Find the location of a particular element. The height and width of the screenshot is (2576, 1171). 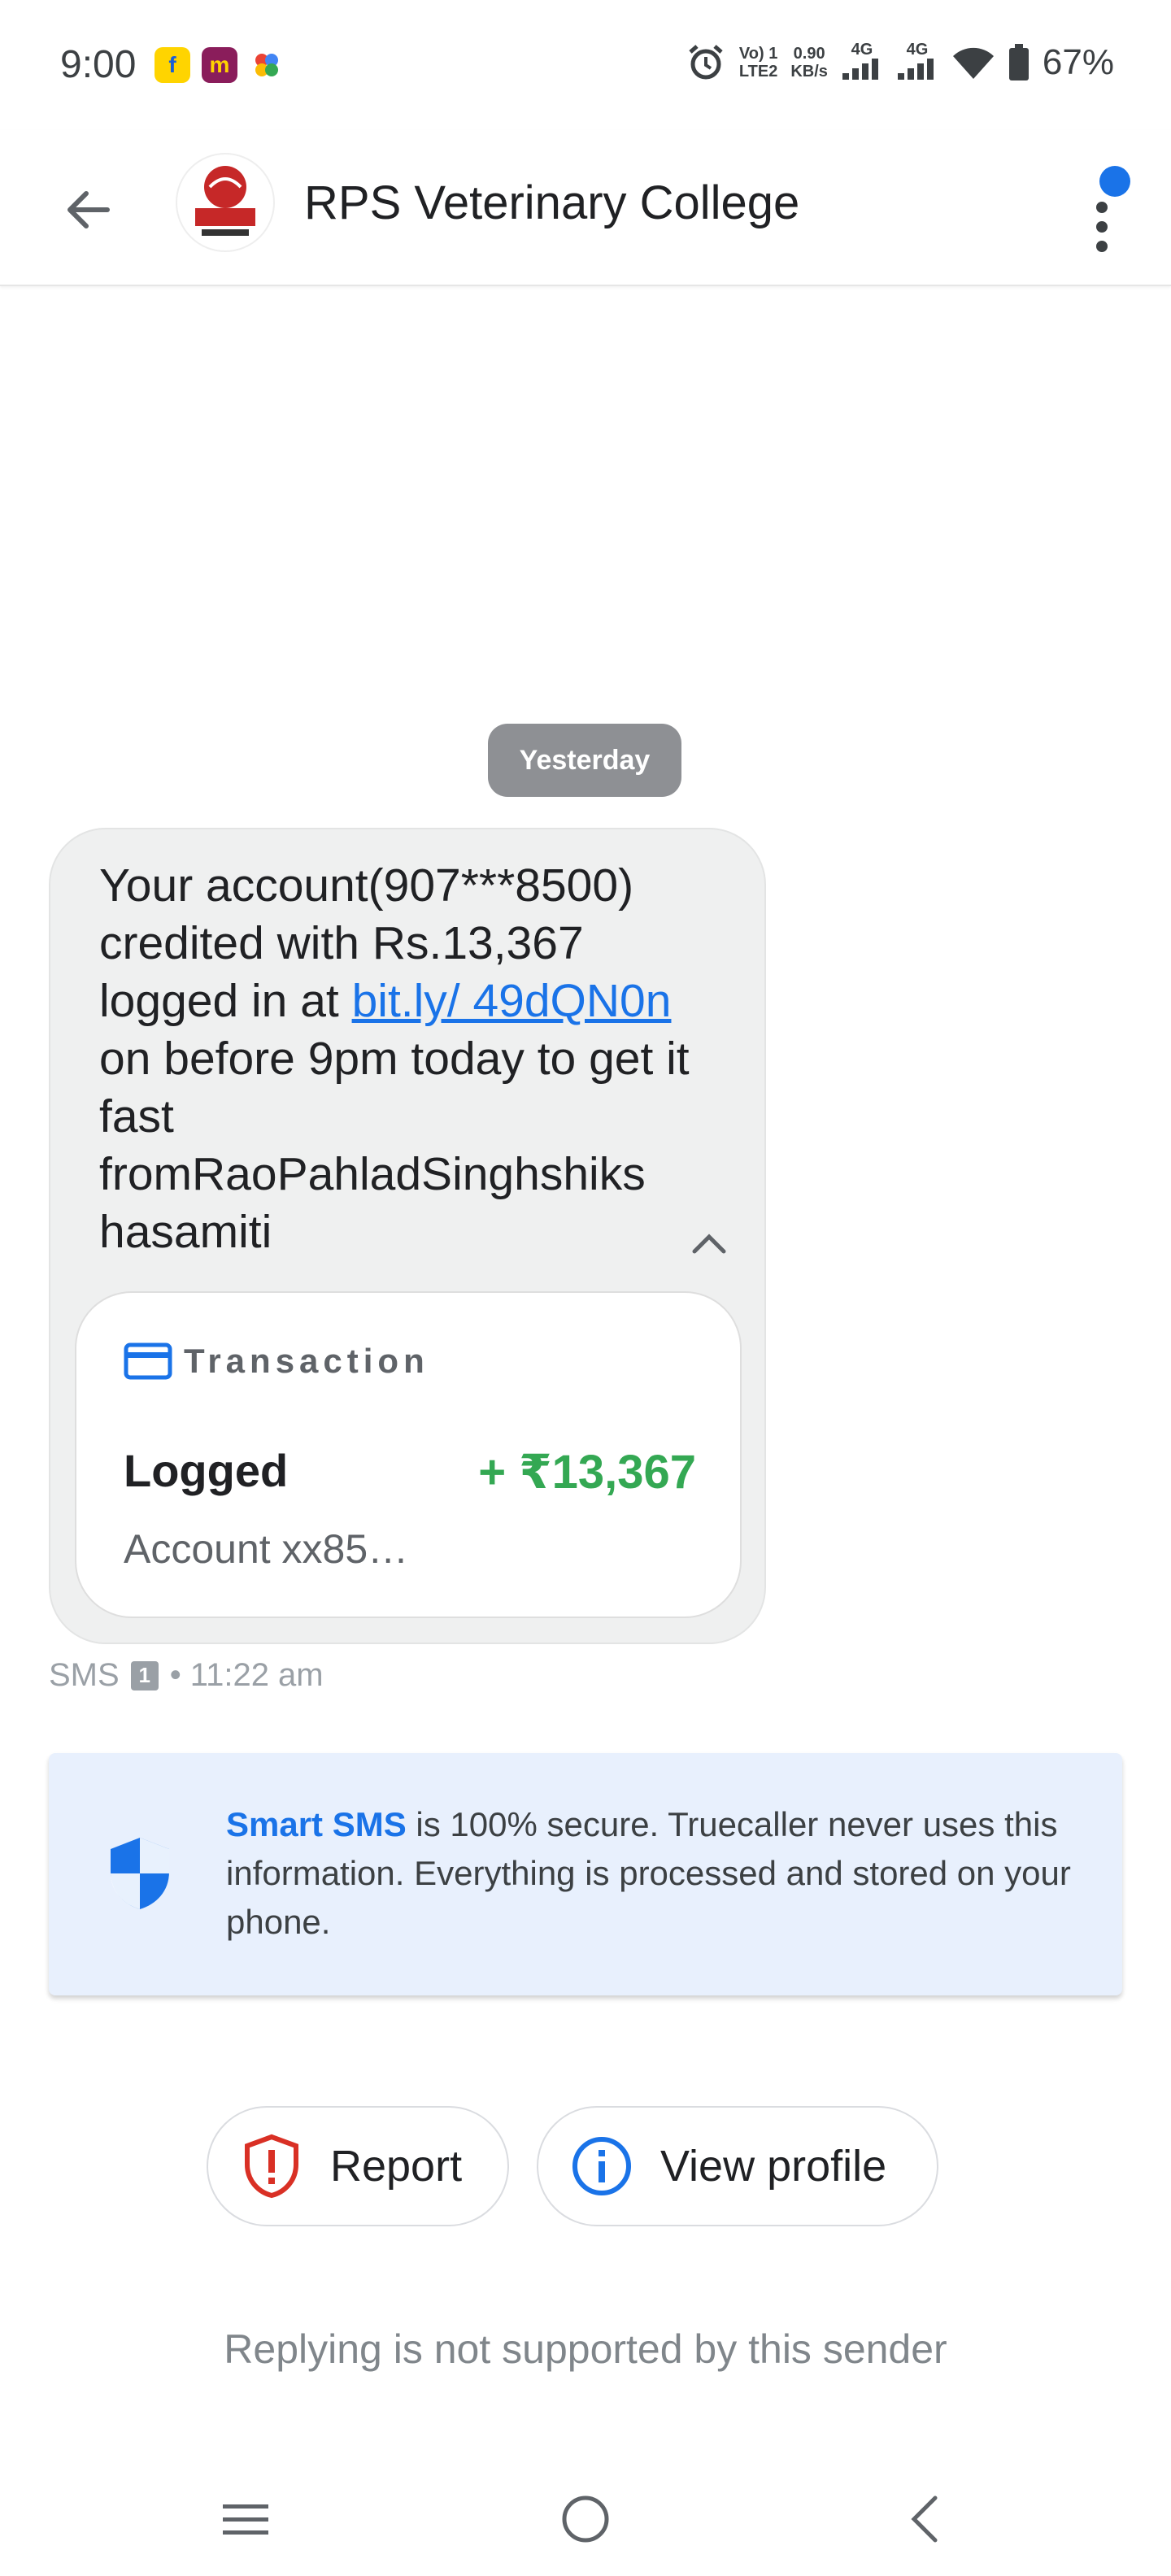

home-circle-icon is located at coordinates (585, 2520).